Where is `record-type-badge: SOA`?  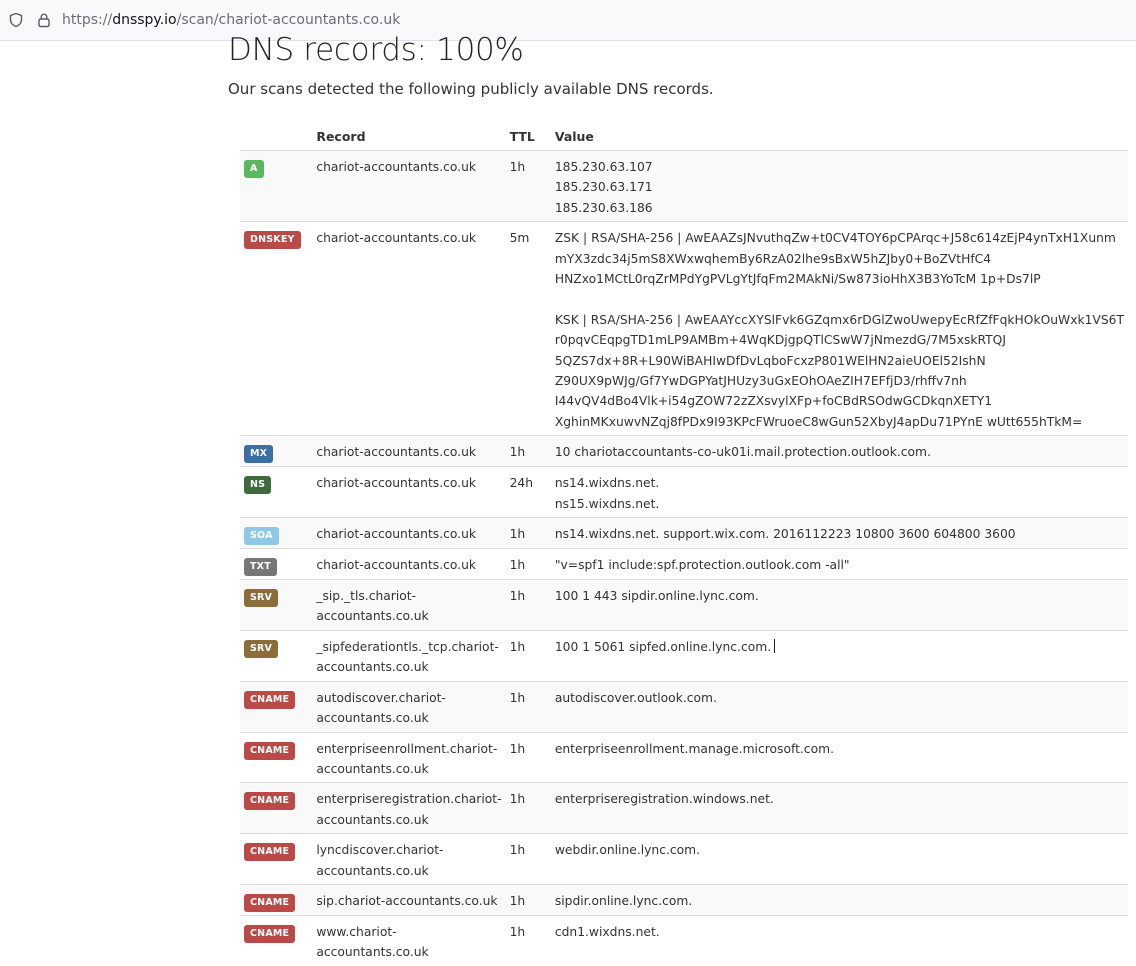 record-type-badge: SOA is located at coordinates (261, 536).